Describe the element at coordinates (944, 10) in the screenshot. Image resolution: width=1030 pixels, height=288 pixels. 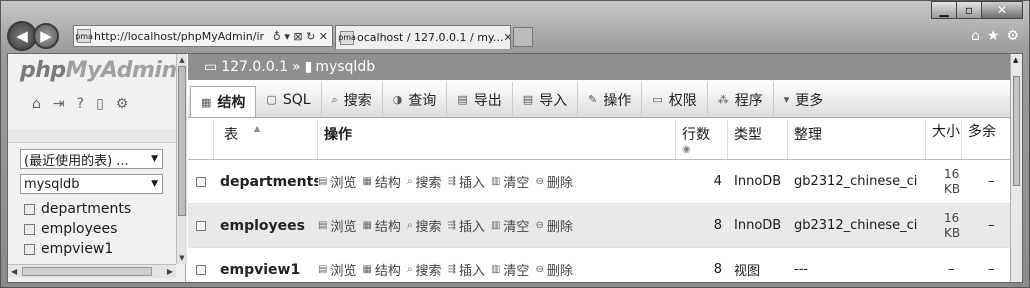
I see `minimize-button: ▁` at that location.